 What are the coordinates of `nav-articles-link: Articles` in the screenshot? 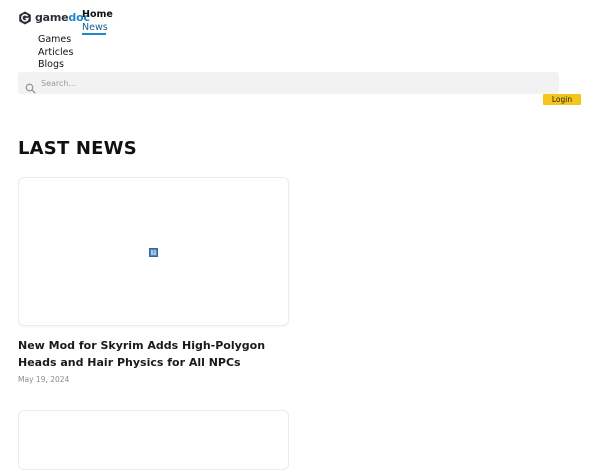 It's located at (55, 53).